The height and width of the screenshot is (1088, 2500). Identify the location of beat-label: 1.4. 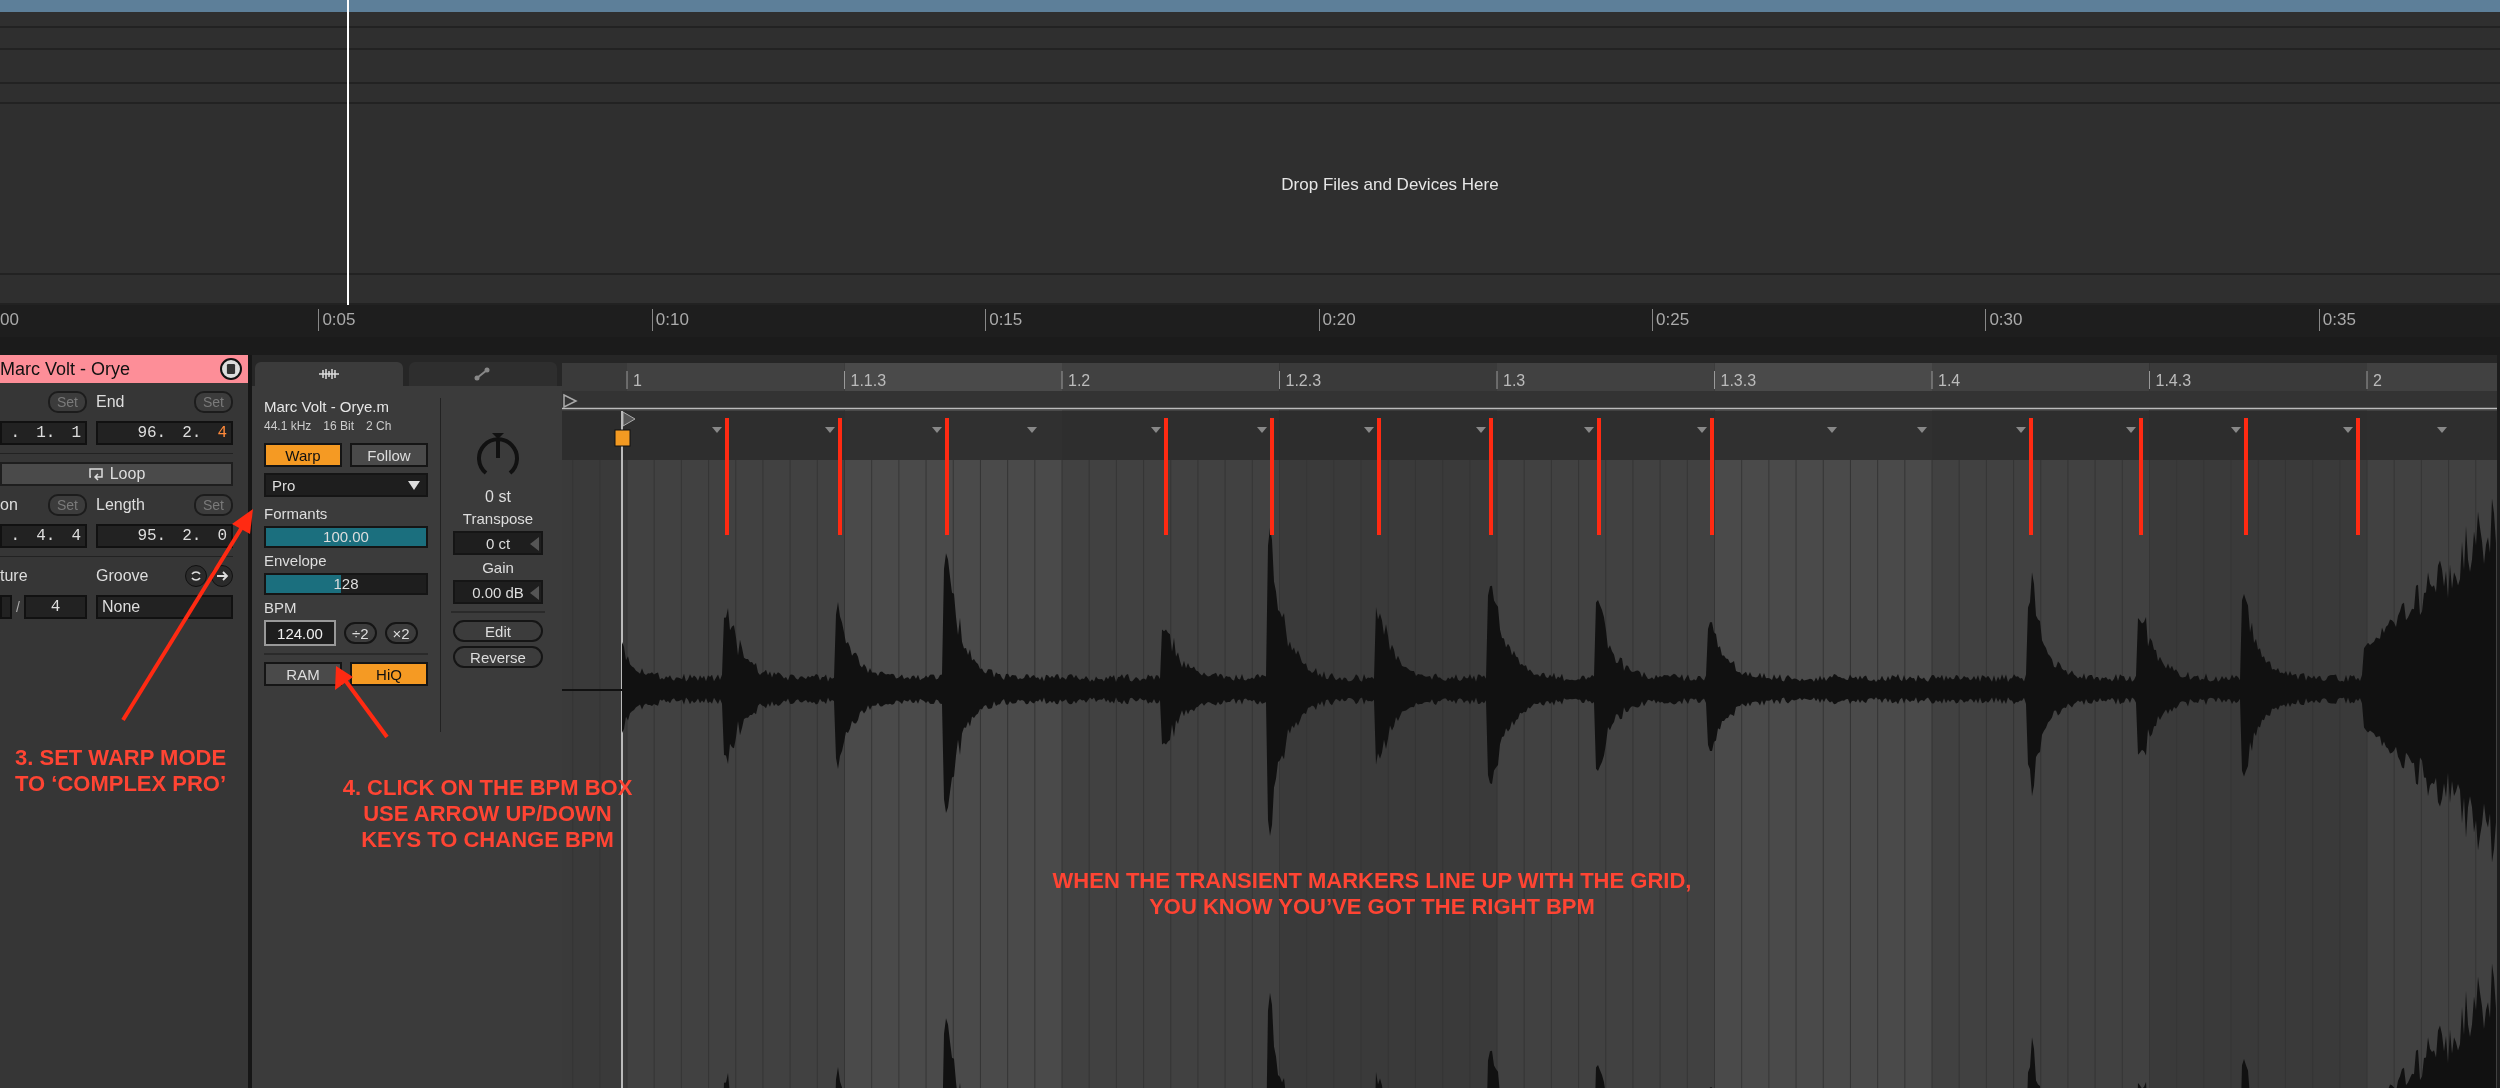
(1949, 380).